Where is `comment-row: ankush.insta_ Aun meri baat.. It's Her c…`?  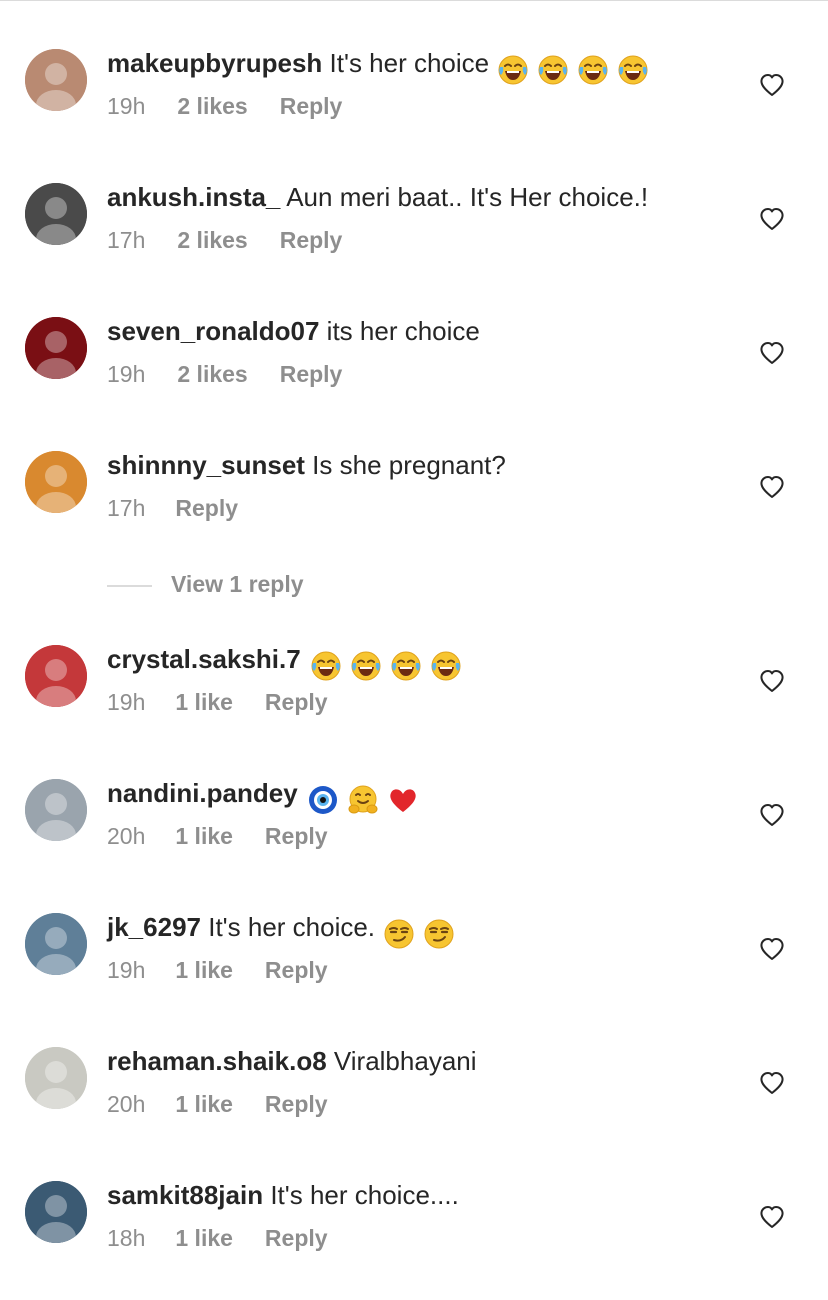
comment-row: ankush.insta_ Aun meri baat.. It's Her c… is located at coordinates (414, 242).